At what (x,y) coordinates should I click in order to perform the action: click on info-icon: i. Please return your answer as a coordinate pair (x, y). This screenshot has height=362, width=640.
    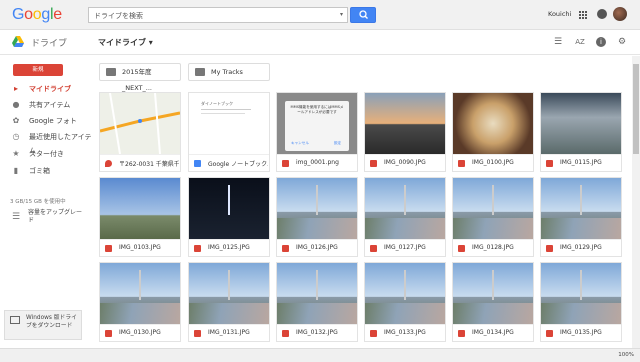
    Looking at the image, I should click on (601, 42).